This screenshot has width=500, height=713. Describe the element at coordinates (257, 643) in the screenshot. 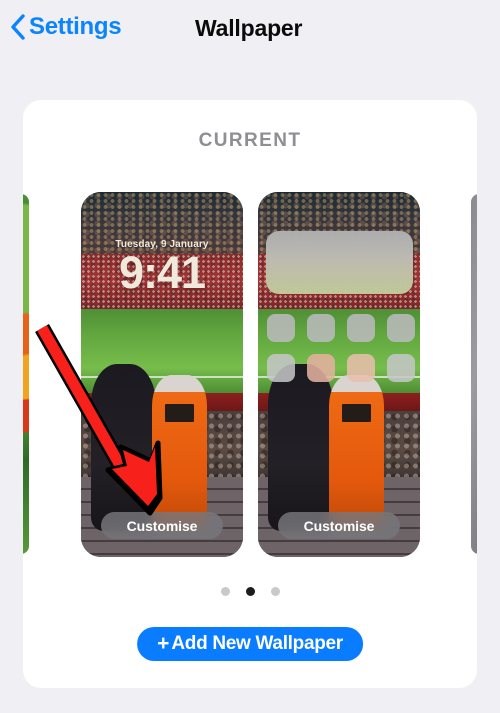

I see `add-new-wallpaper-label: Add New Wallpaper` at that location.